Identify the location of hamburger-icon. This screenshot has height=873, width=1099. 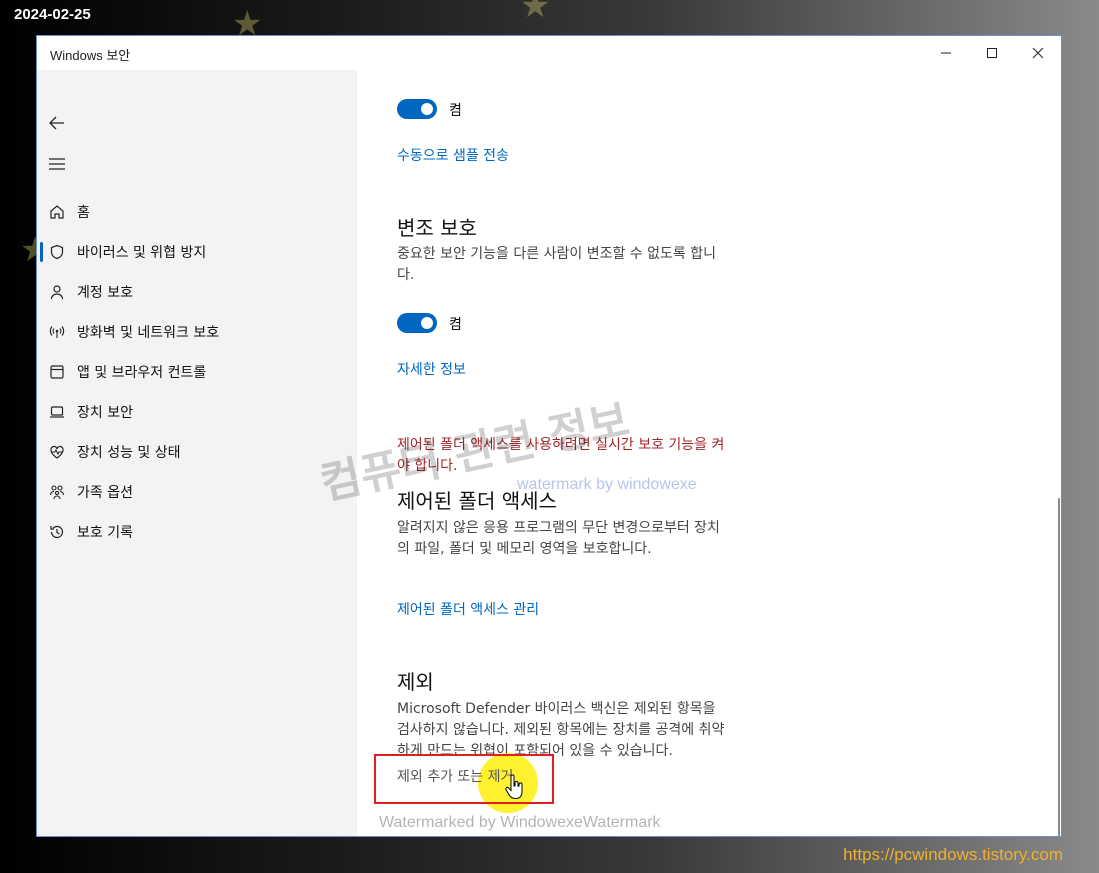
(57, 164).